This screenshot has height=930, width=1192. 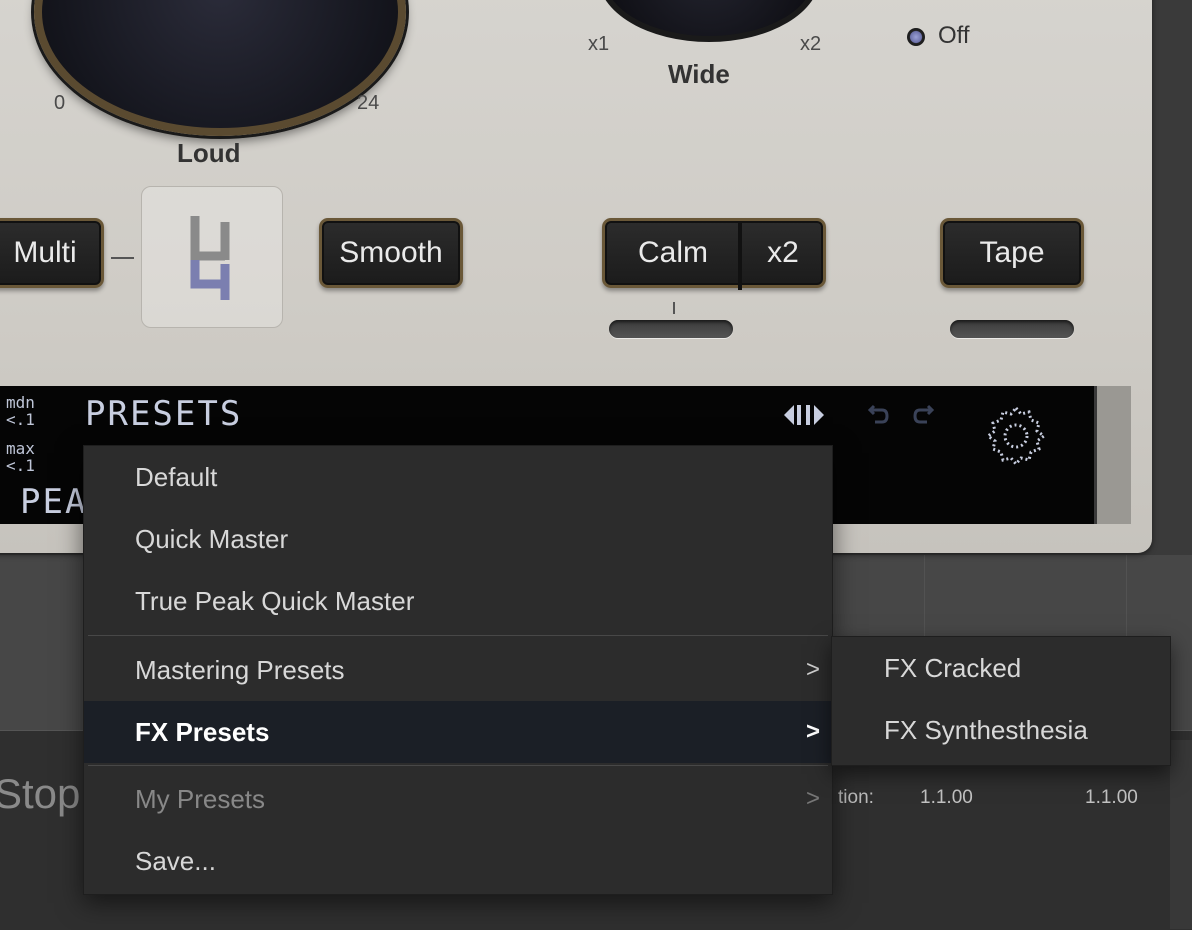 What do you see at coordinates (122, 258) in the screenshot?
I see `link-dash` at bounding box center [122, 258].